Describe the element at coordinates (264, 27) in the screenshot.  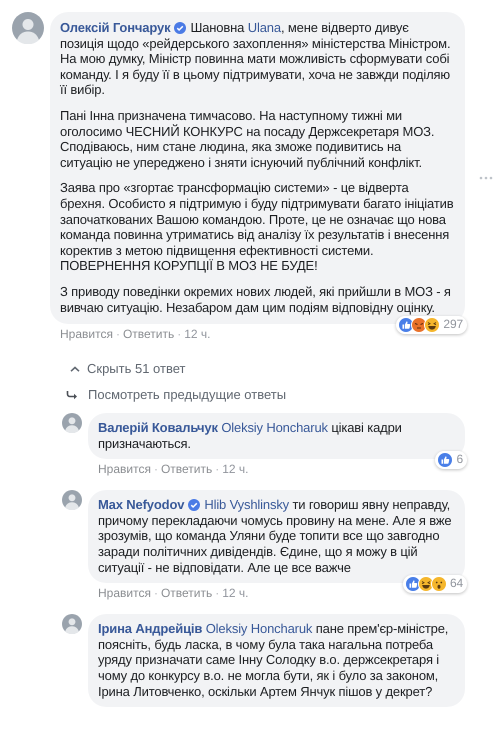
I see `mention-link: Ulana` at that location.